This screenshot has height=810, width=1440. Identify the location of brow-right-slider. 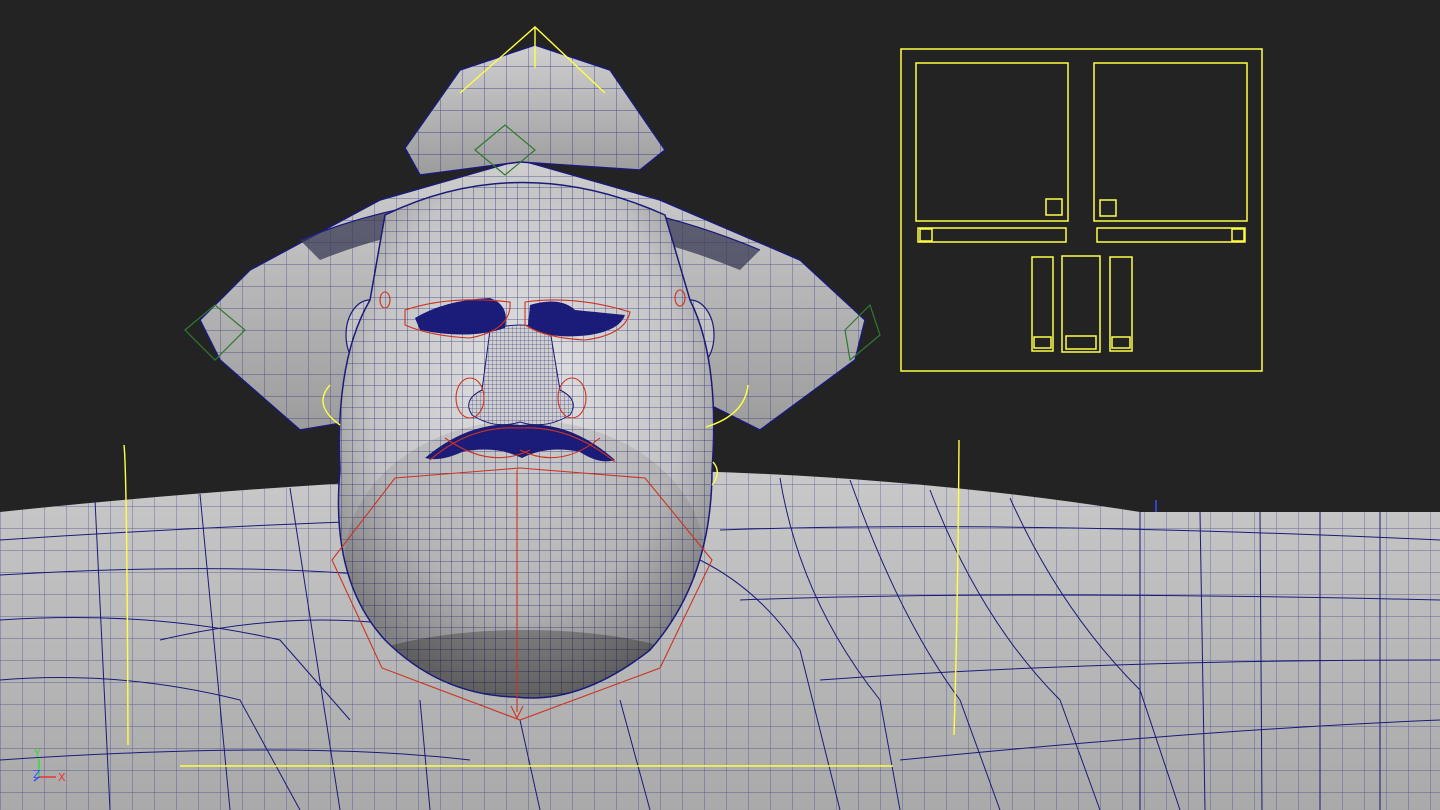
(1171, 235).